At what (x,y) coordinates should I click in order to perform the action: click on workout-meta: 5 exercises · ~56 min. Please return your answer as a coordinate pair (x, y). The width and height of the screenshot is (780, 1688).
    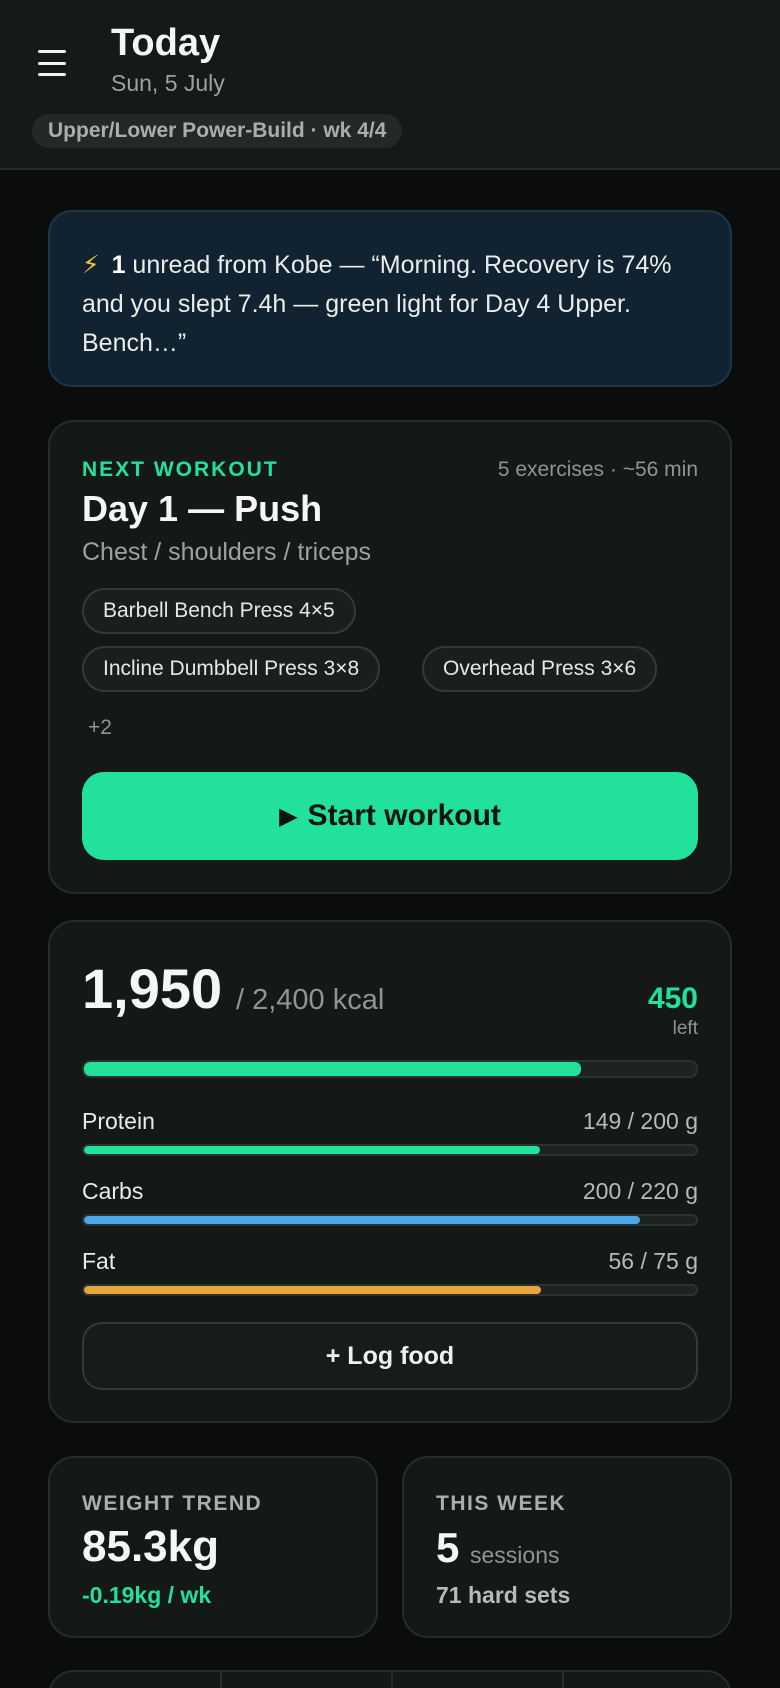
    Looking at the image, I should click on (597, 469).